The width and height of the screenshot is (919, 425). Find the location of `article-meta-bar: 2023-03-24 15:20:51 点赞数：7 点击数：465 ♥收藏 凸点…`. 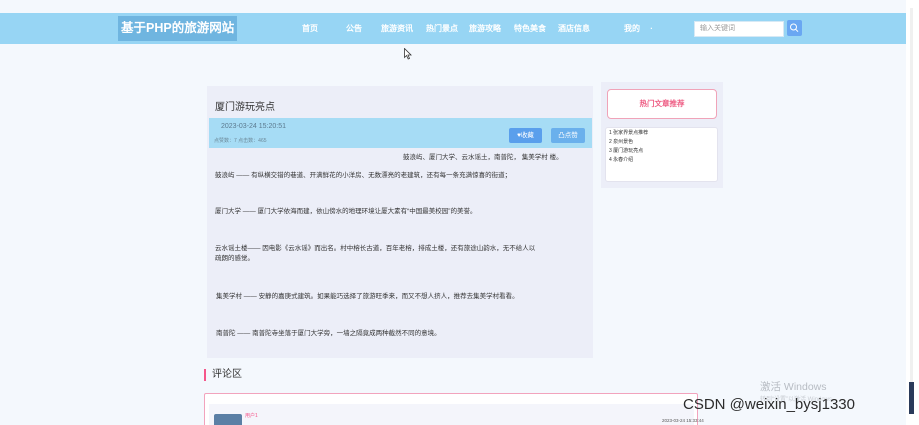

article-meta-bar: 2023-03-24 15:20:51 点赞数：7 点击数：465 ♥收藏 凸点… is located at coordinates (400, 133).